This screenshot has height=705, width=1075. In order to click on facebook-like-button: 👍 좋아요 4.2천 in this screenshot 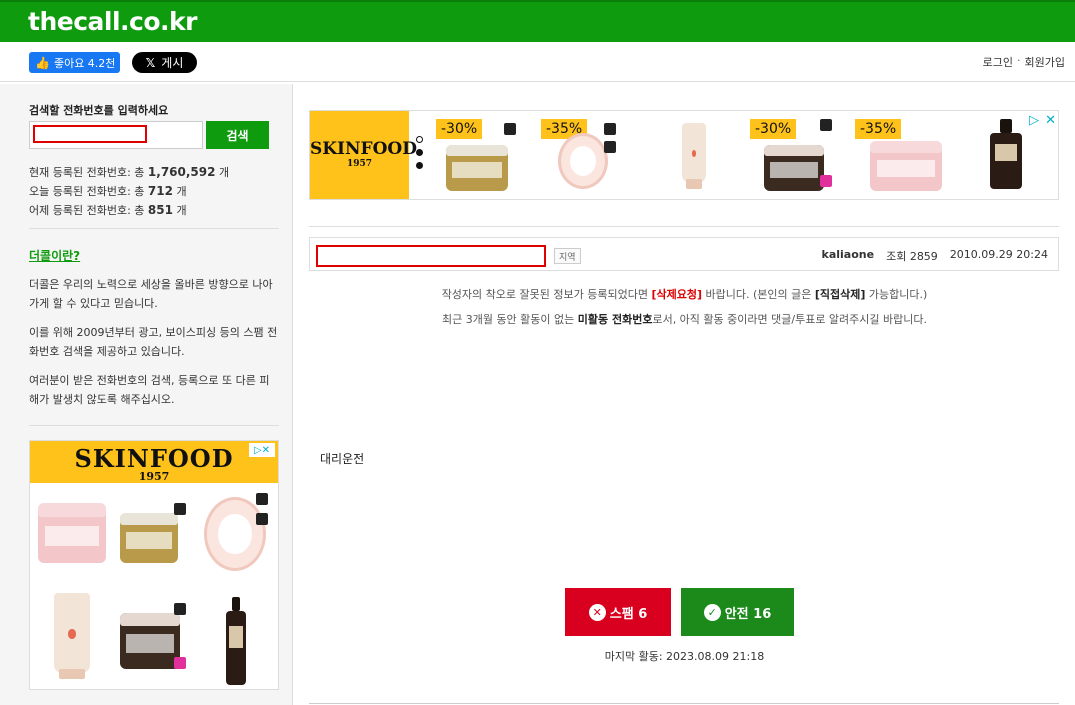, I will do `click(74, 62)`.